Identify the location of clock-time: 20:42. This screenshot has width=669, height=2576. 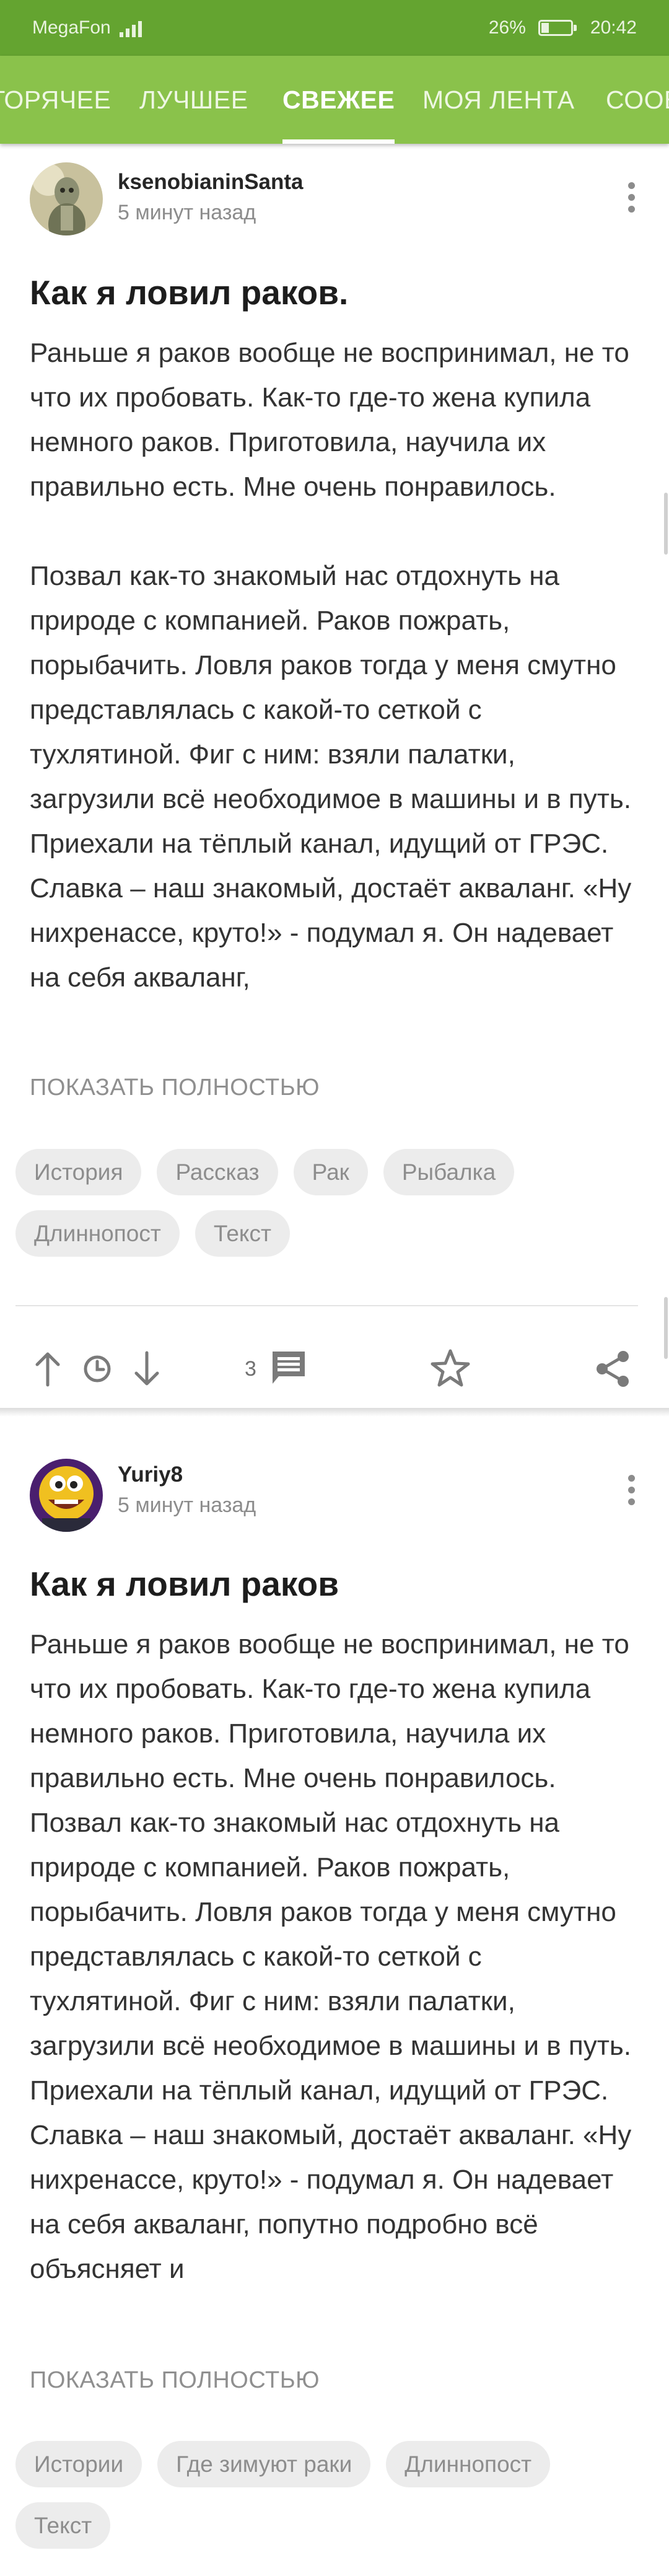
(613, 28).